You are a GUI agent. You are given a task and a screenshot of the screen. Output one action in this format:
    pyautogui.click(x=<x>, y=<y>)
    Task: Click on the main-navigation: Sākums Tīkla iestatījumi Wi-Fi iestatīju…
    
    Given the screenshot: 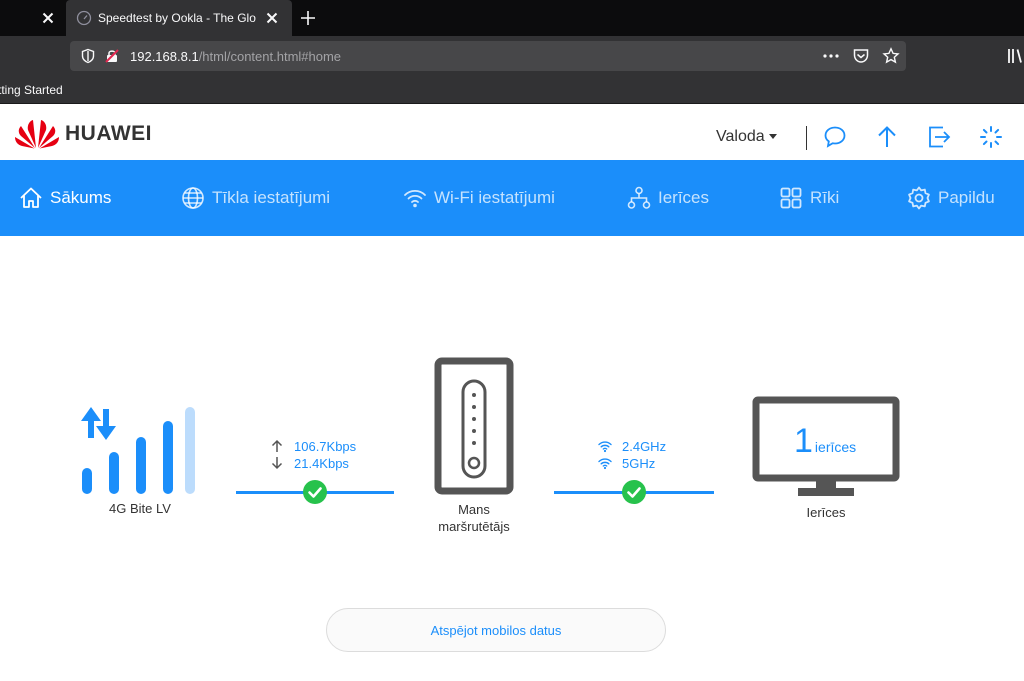 What is the action you would take?
    pyautogui.click(x=512, y=198)
    